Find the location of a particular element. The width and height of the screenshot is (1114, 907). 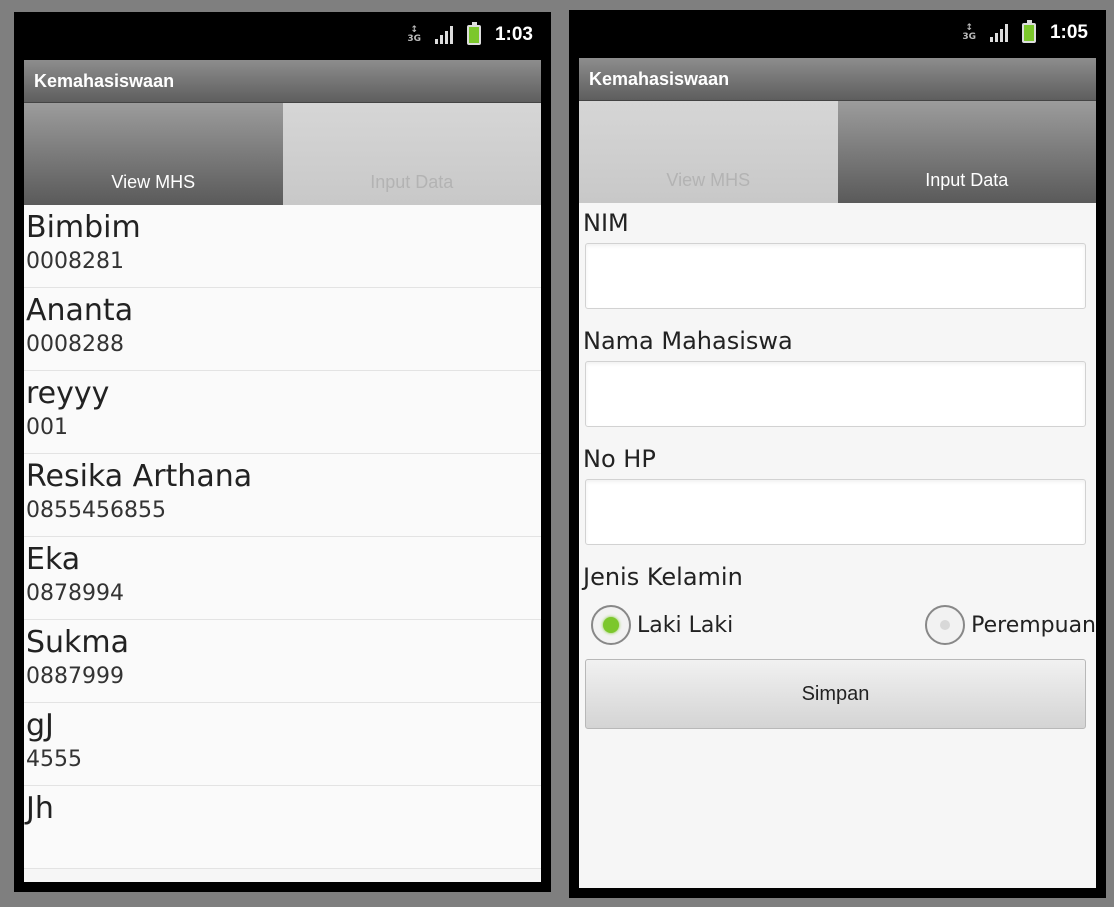

radio-laki-laki: Laki Laki is located at coordinates (662, 625).